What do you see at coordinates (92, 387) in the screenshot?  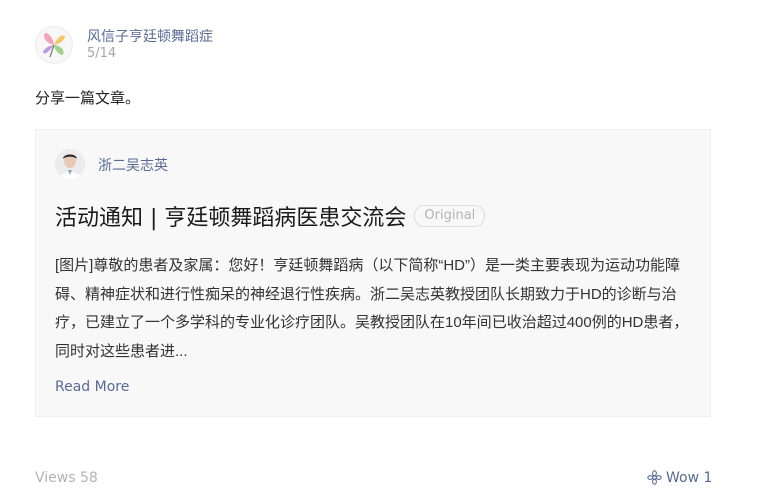 I see `read-more-link: Read More` at bounding box center [92, 387].